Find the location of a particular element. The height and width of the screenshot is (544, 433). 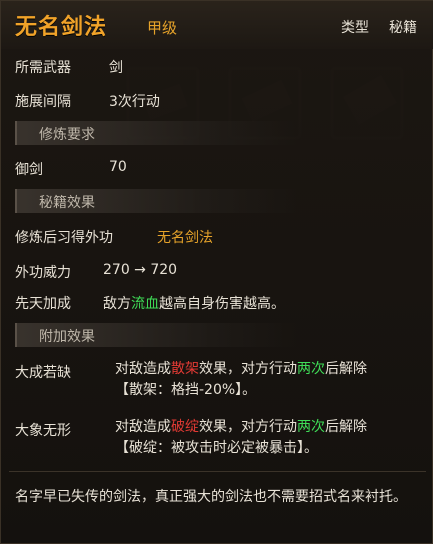

cast-interval-value: 3次行动 is located at coordinates (134, 102).